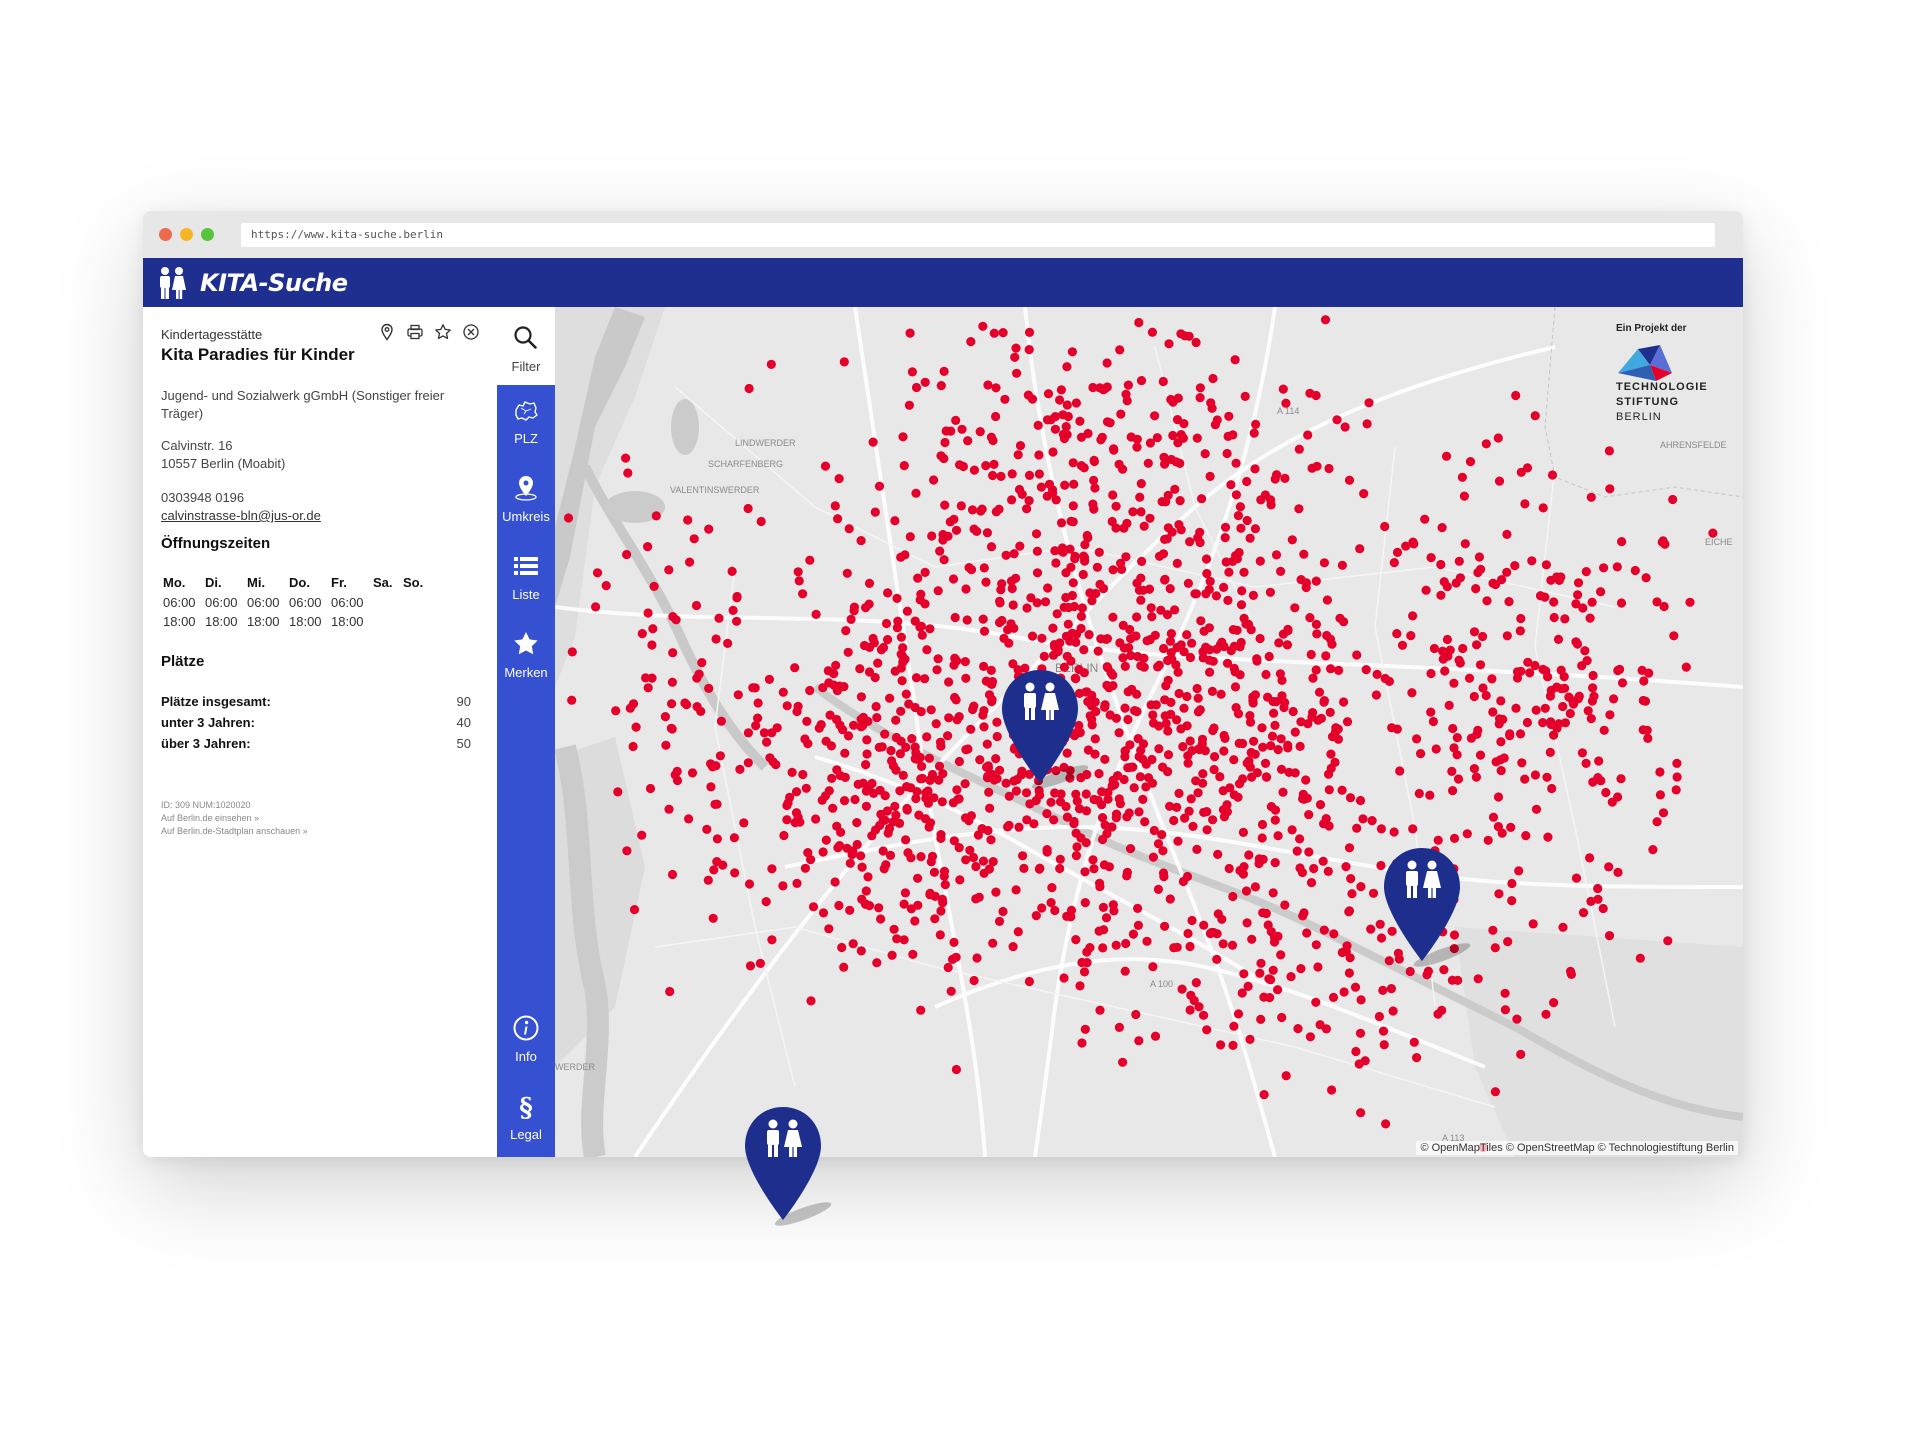  What do you see at coordinates (526, 420) in the screenshot?
I see `nav-plz: PLZ` at bounding box center [526, 420].